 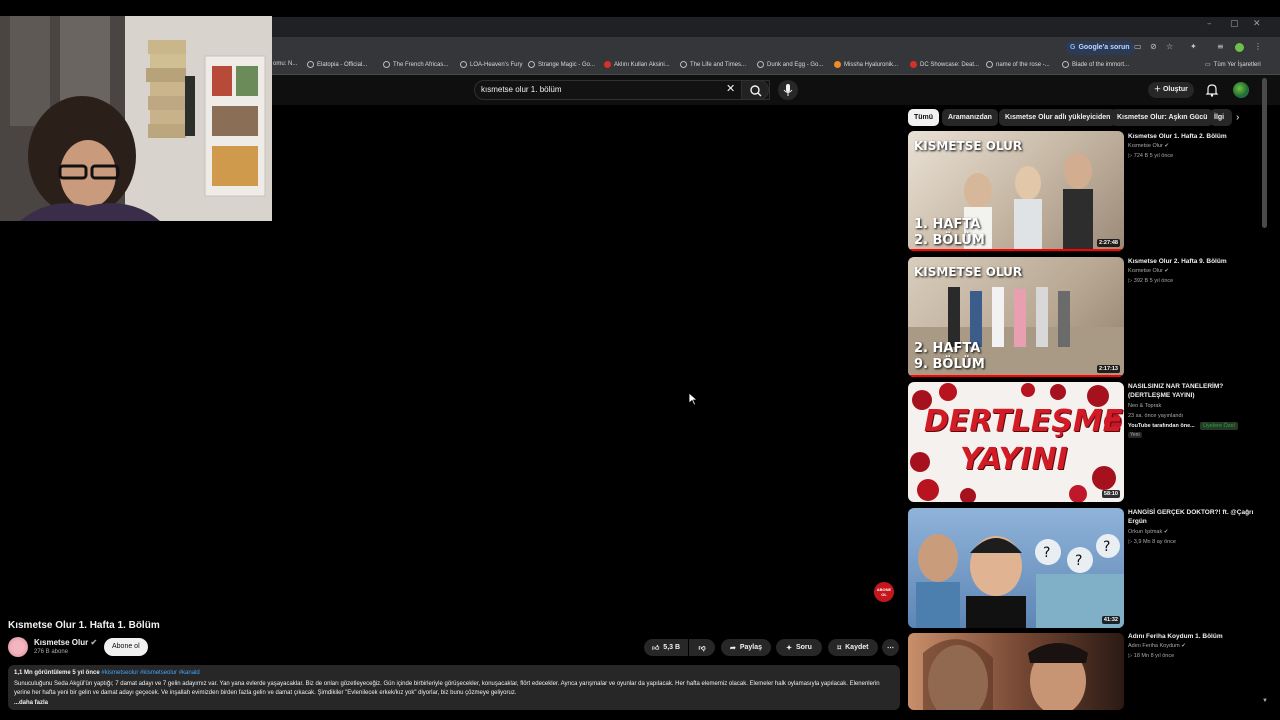 I want to click on chevron-right-icon: ›, so click(x=1237, y=117).